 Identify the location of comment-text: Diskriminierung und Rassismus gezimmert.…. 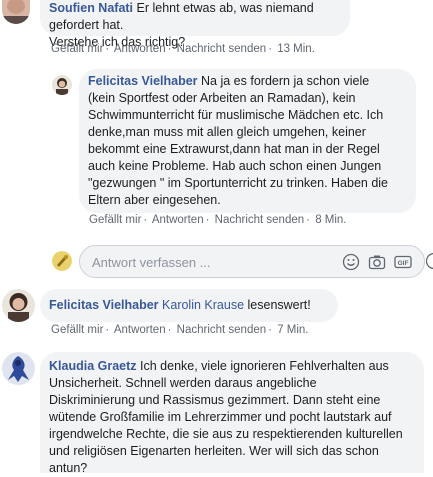
(214, 400).